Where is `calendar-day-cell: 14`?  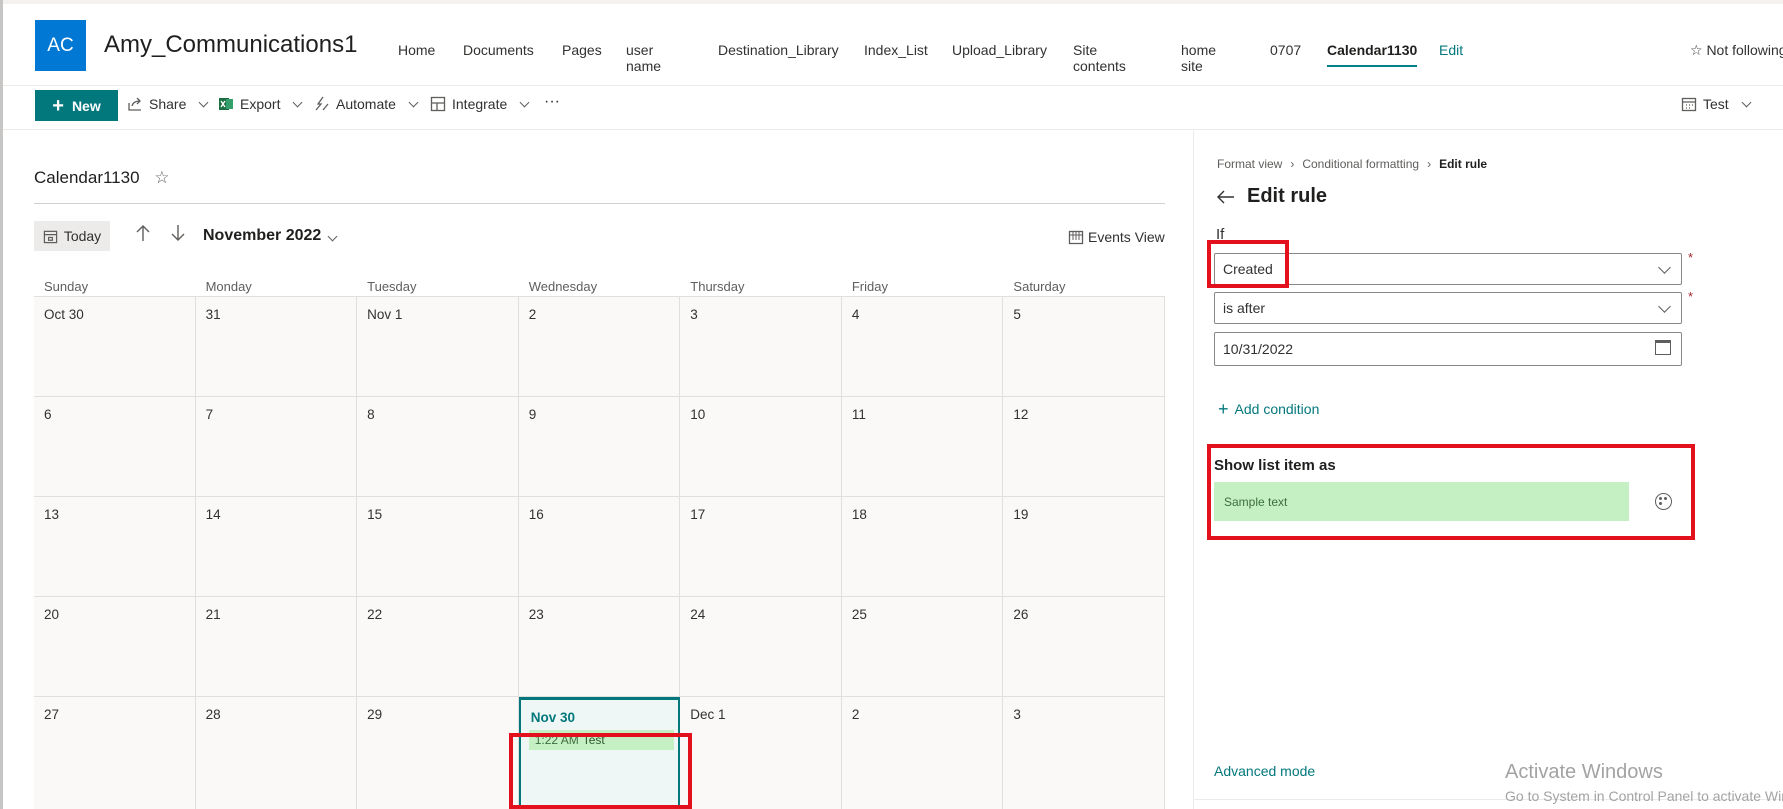
calendar-day-cell: 14 is located at coordinates (276, 547).